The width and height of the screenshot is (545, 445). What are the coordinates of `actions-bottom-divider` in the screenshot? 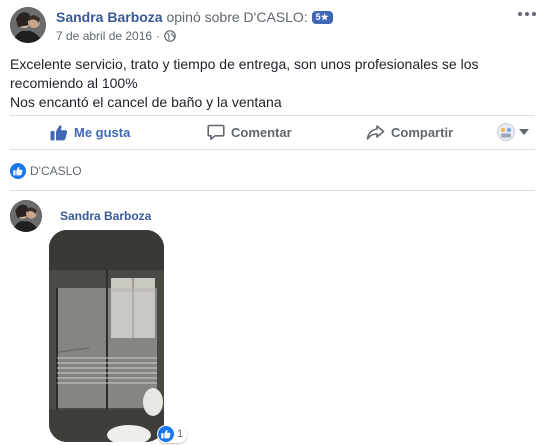 It's located at (272, 149).